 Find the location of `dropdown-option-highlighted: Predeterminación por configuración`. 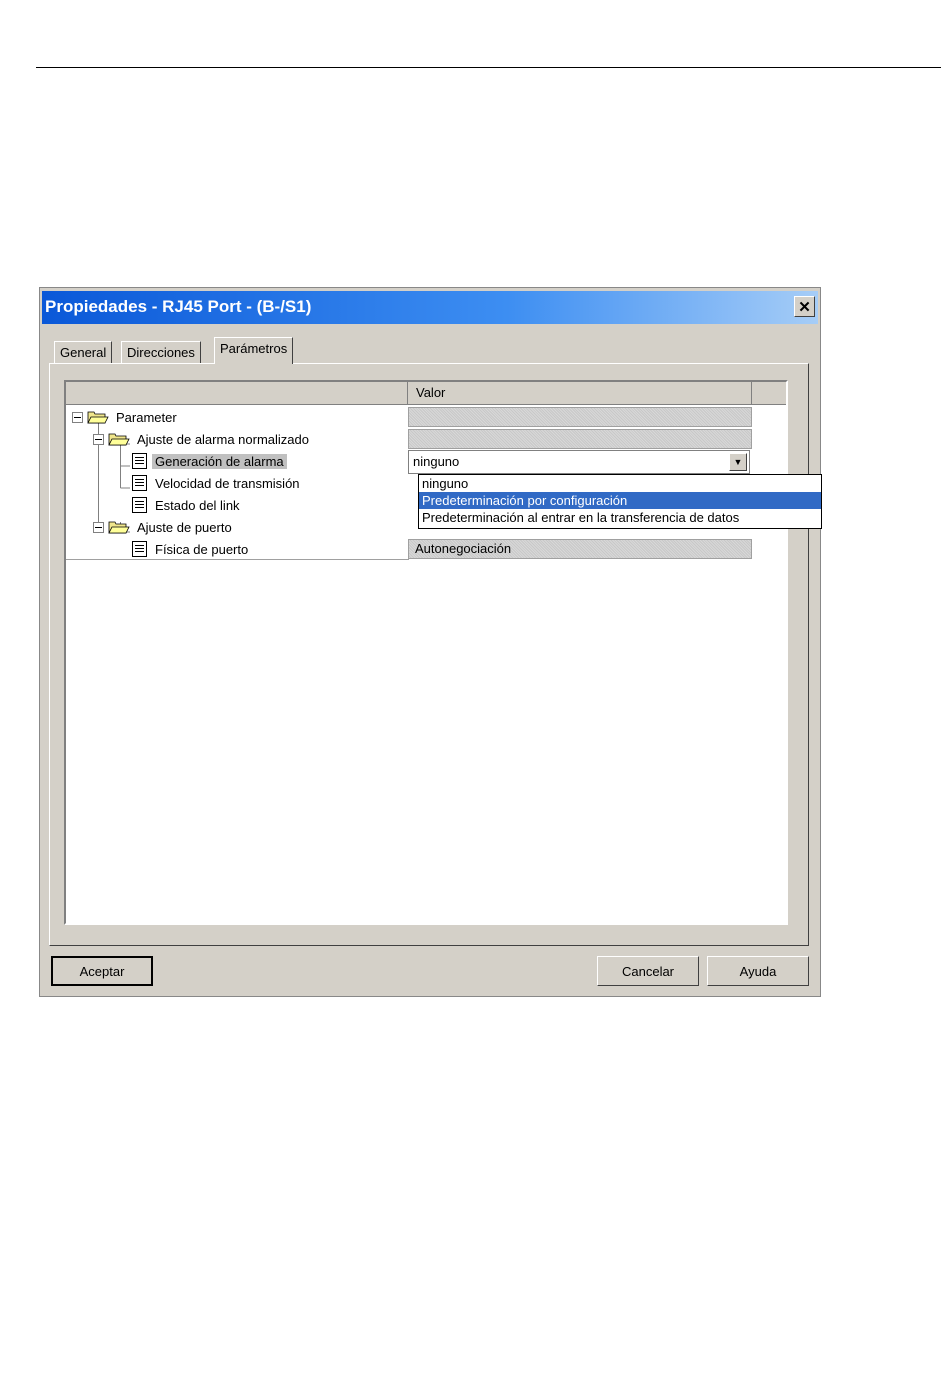

dropdown-option-highlighted: Predeterminación por configuración is located at coordinates (620, 500).